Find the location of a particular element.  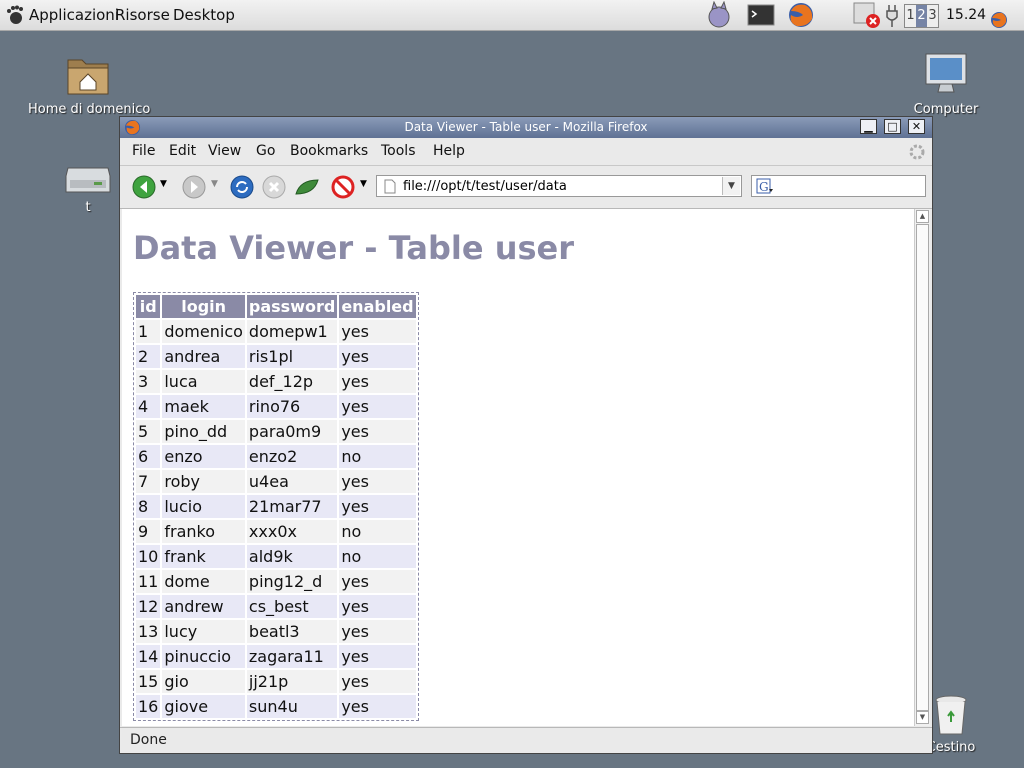

power-plug-icon is located at coordinates (893, 15).